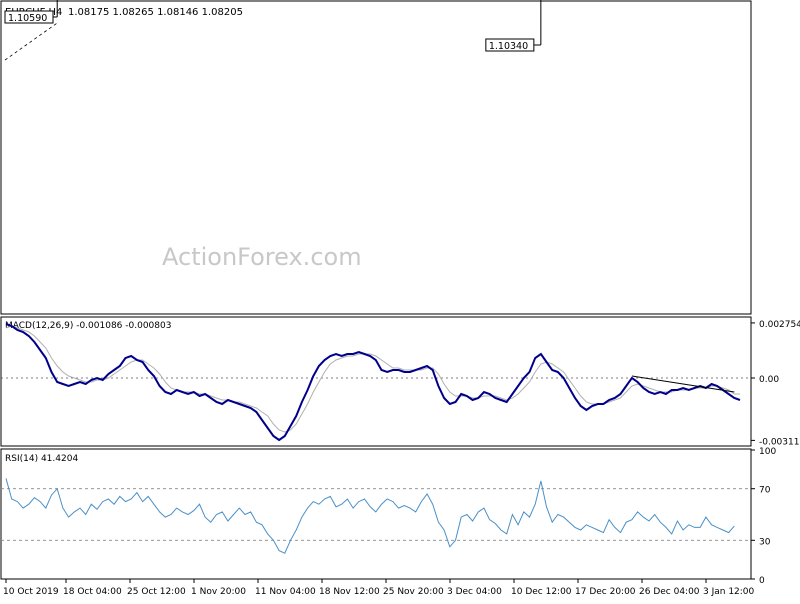 This screenshot has height=604, width=800. Describe the element at coordinates (88, 326) in the screenshot. I see `macd-label: MACD(12,26,9) -0.001086 -0.000803` at that location.